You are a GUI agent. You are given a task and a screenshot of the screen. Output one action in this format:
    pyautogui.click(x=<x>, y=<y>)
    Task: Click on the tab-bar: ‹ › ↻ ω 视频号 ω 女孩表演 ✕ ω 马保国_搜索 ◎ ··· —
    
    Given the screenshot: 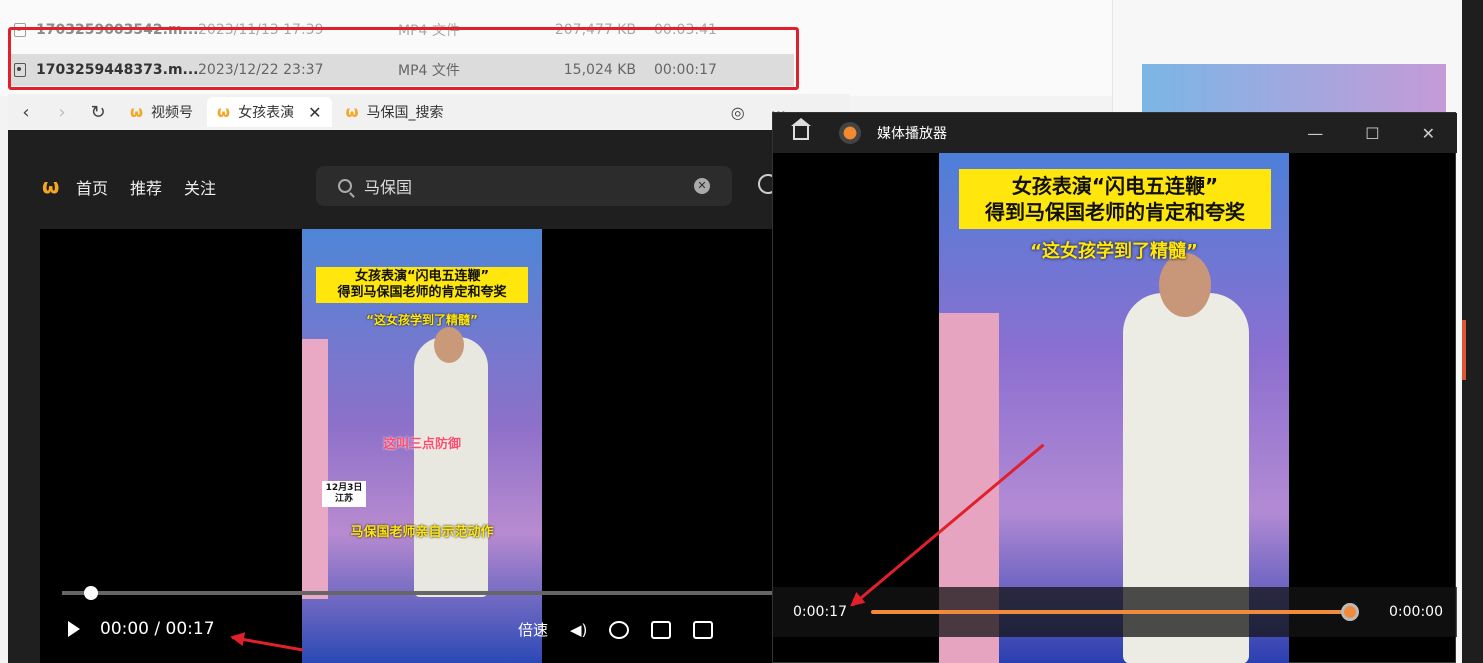 What is the action you would take?
    pyautogui.click(x=429, y=112)
    